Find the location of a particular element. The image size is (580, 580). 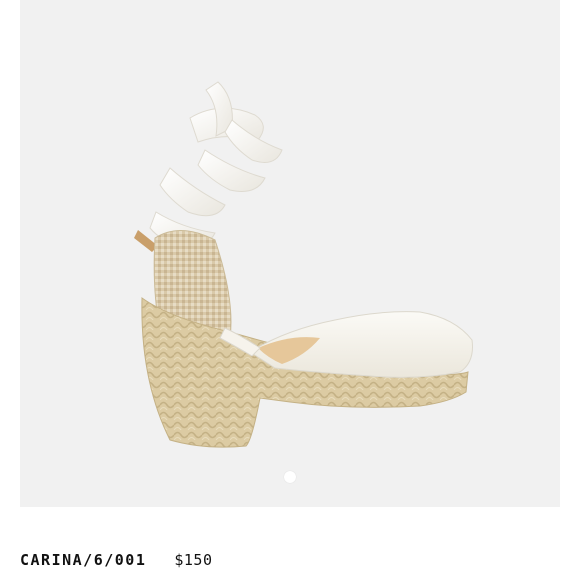

pager-dot-icon is located at coordinates (290, 477).